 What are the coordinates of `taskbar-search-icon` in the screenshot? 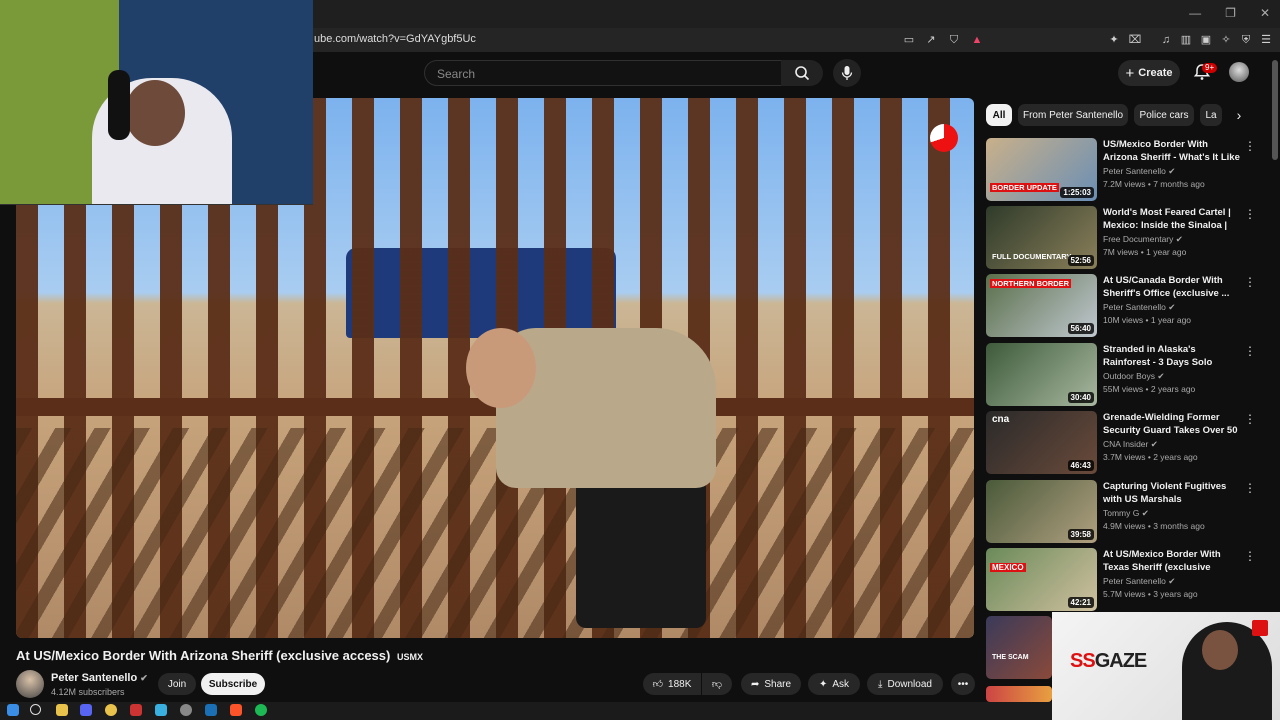 It's located at (35, 709).